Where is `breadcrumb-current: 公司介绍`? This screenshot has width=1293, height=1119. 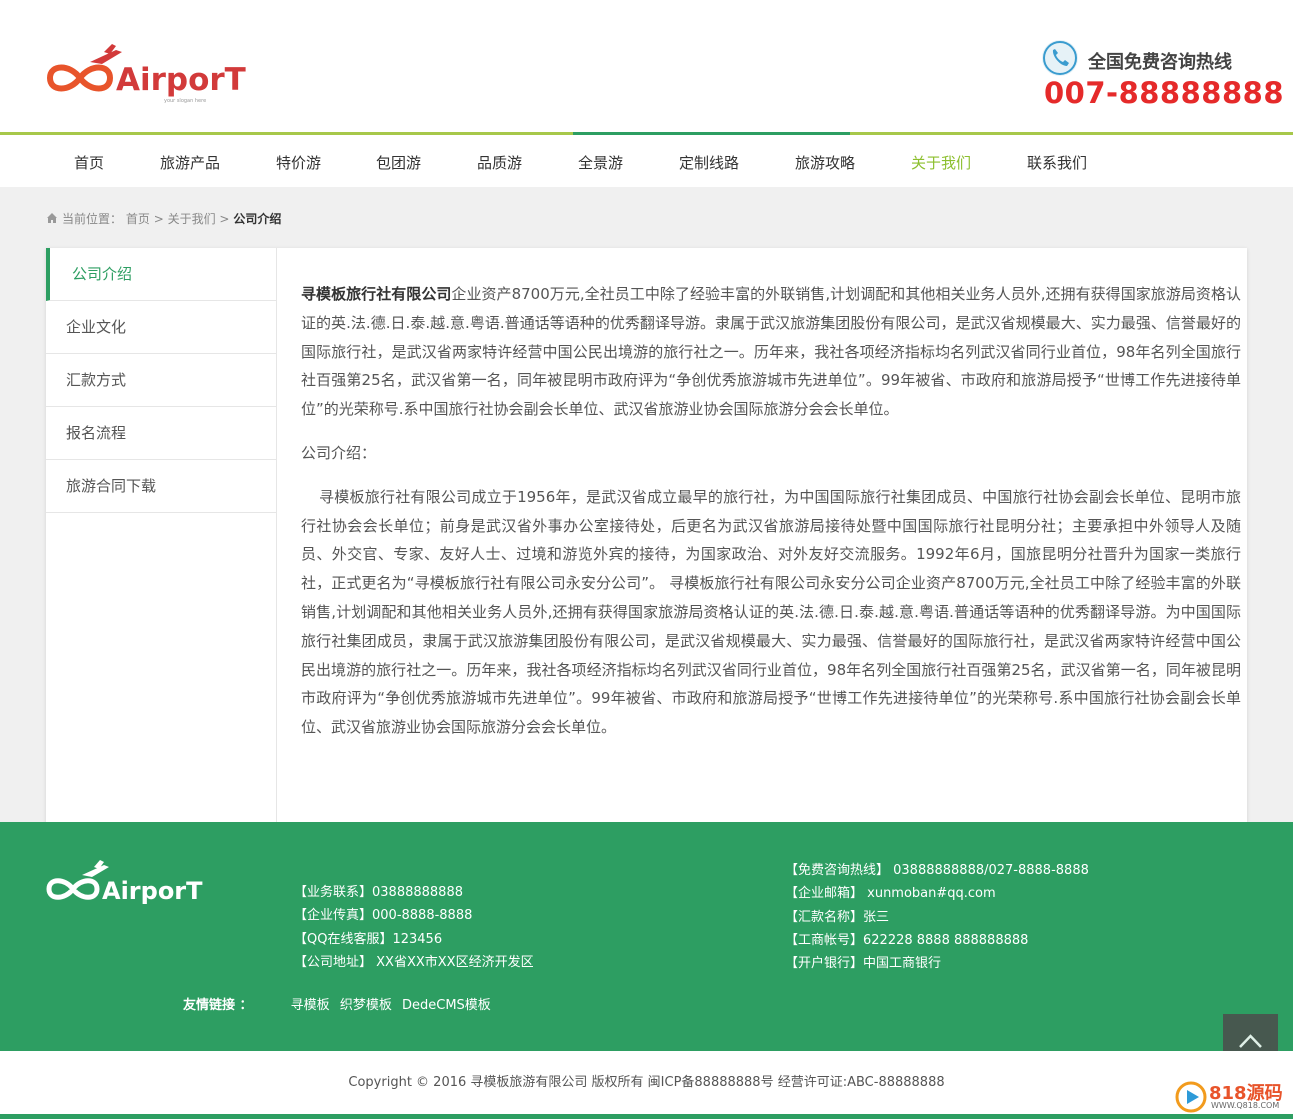
breadcrumb-current: 公司介绍 is located at coordinates (257, 219).